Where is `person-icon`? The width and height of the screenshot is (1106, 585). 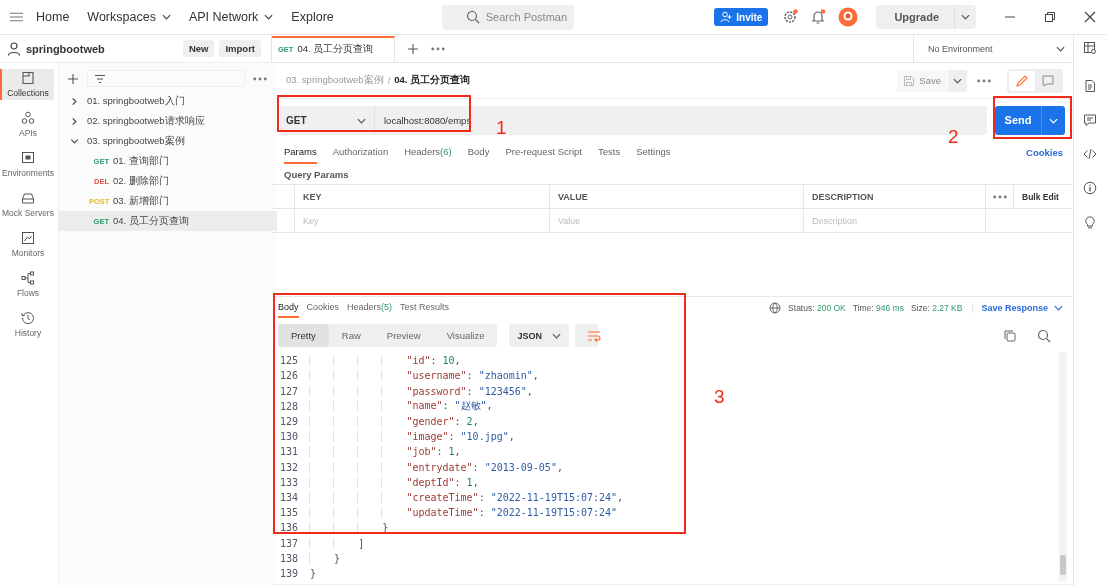 person-icon is located at coordinates (14, 48).